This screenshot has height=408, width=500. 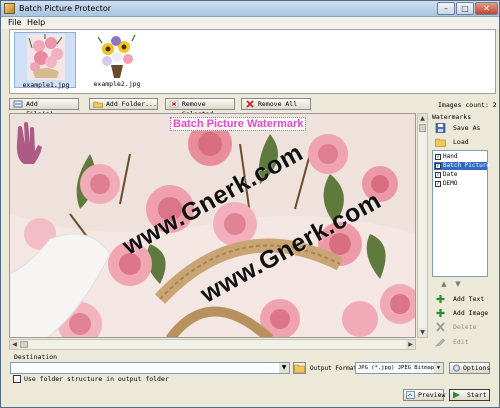 I want to click on output-format-select: JPG (*.jpg) JPEG Bitmap ▼, so click(x=399, y=368).